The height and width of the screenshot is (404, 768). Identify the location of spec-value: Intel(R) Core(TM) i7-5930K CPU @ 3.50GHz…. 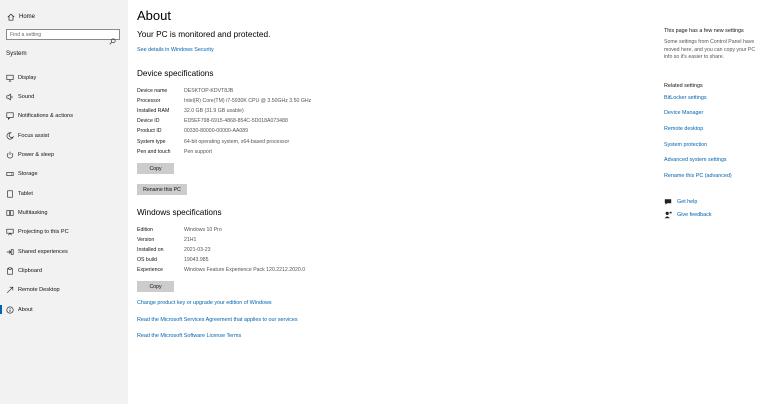
(248, 101).